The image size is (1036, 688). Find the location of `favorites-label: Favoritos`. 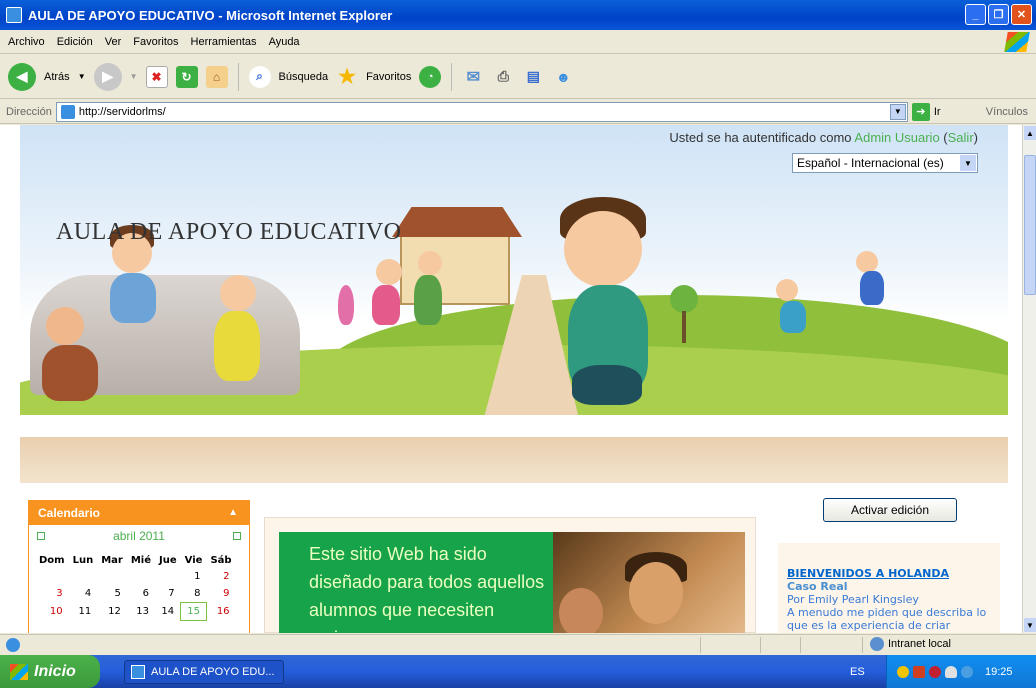

favorites-label: Favoritos is located at coordinates (388, 77).